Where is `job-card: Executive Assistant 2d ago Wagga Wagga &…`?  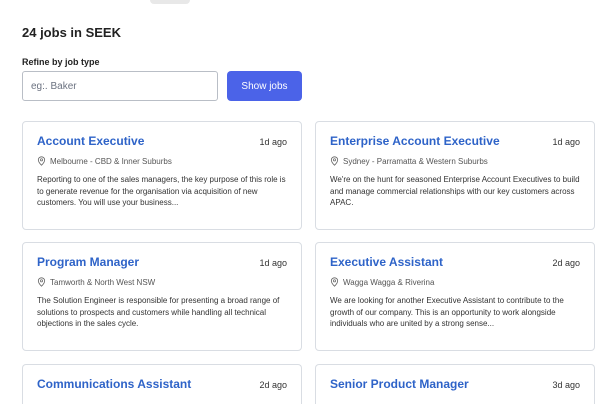 job-card: Executive Assistant 2d ago Wagga Wagga &… is located at coordinates (455, 296).